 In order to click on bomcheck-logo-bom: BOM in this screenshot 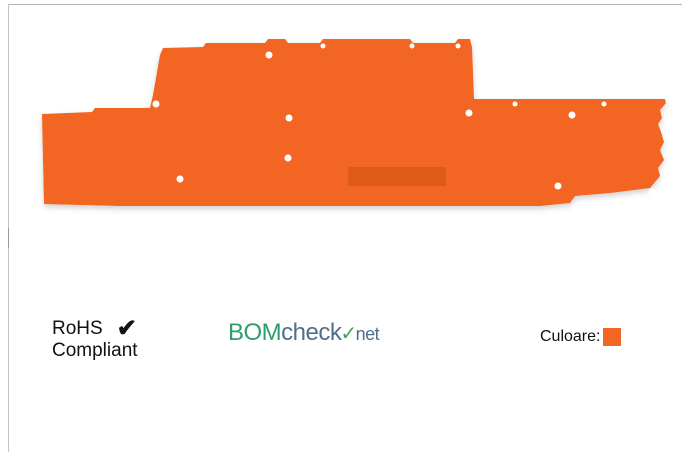, I will do `click(255, 332)`.